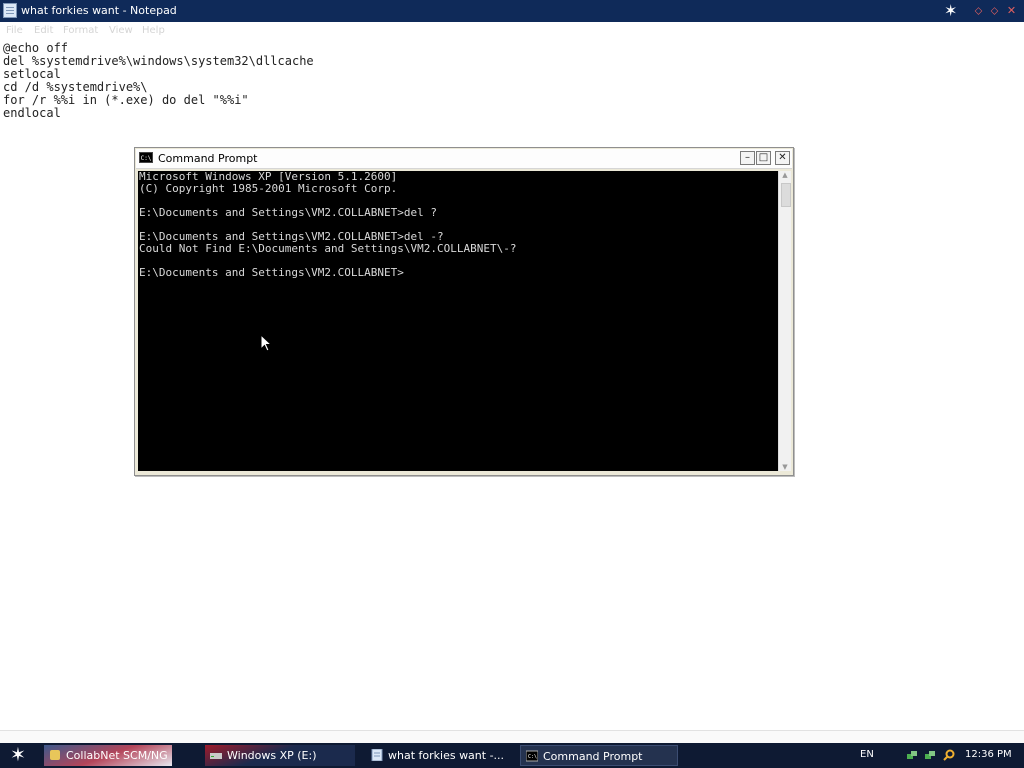 The width and height of the screenshot is (1024, 768). What do you see at coordinates (949, 755) in the screenshot?
I see `search-icon` at bounding box center [949, 755].